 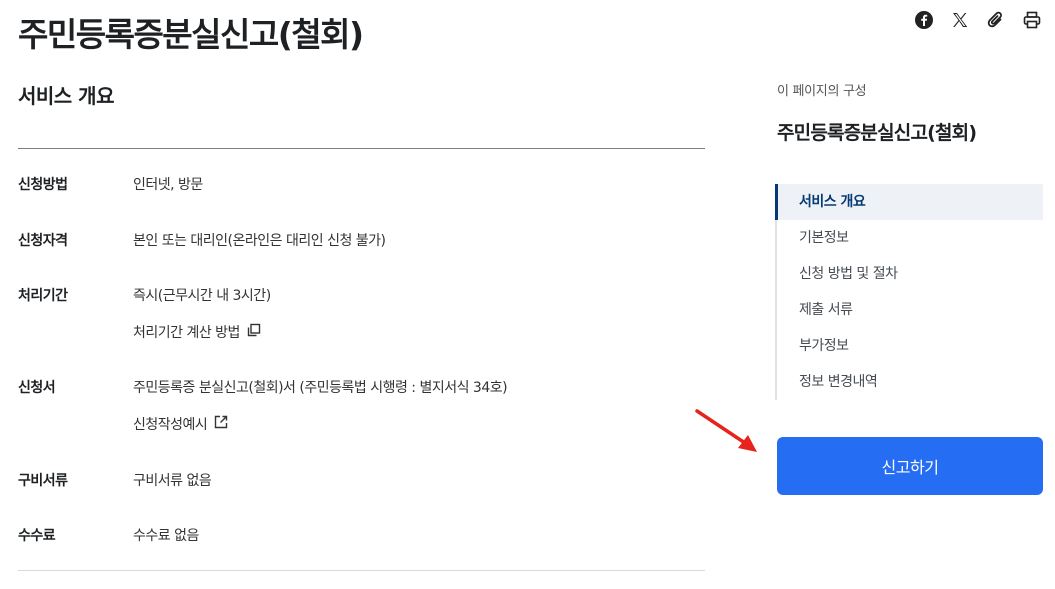 I want to click on toc-item-submission-documents: 제출 서류, so click(x=910, y=310).